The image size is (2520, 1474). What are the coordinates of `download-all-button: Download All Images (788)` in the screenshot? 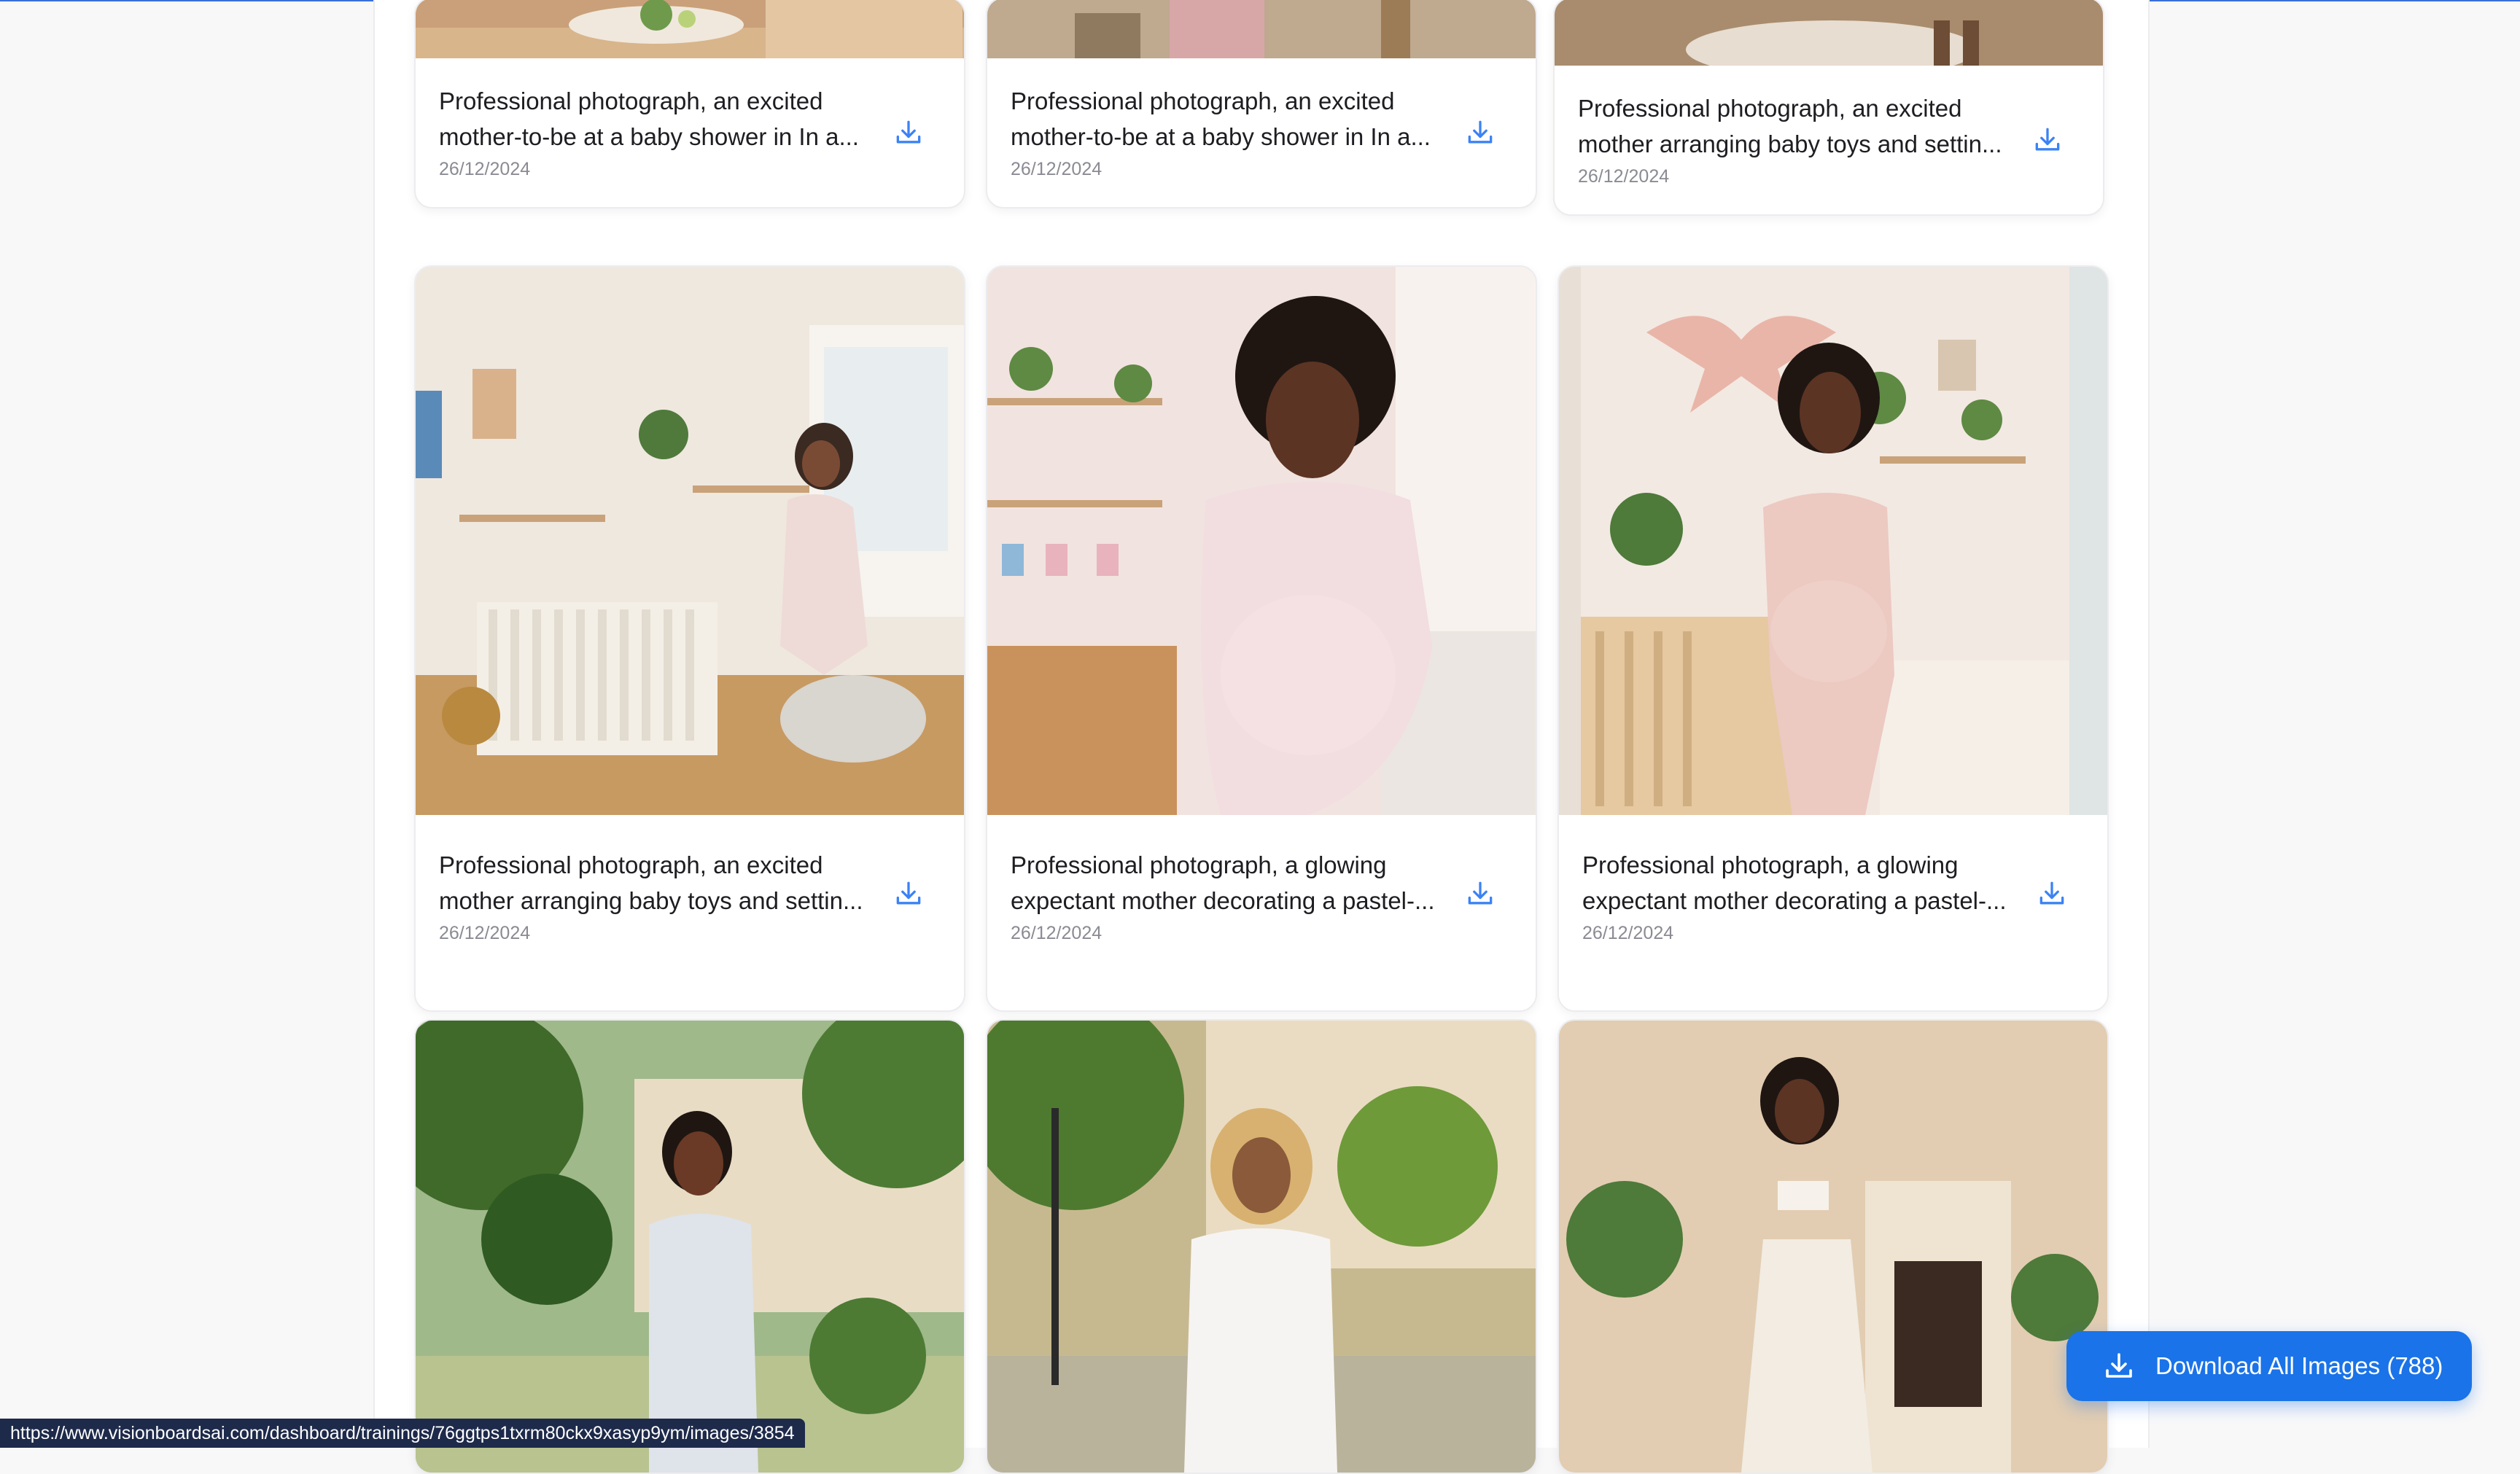 It's located at (2269, 1366).